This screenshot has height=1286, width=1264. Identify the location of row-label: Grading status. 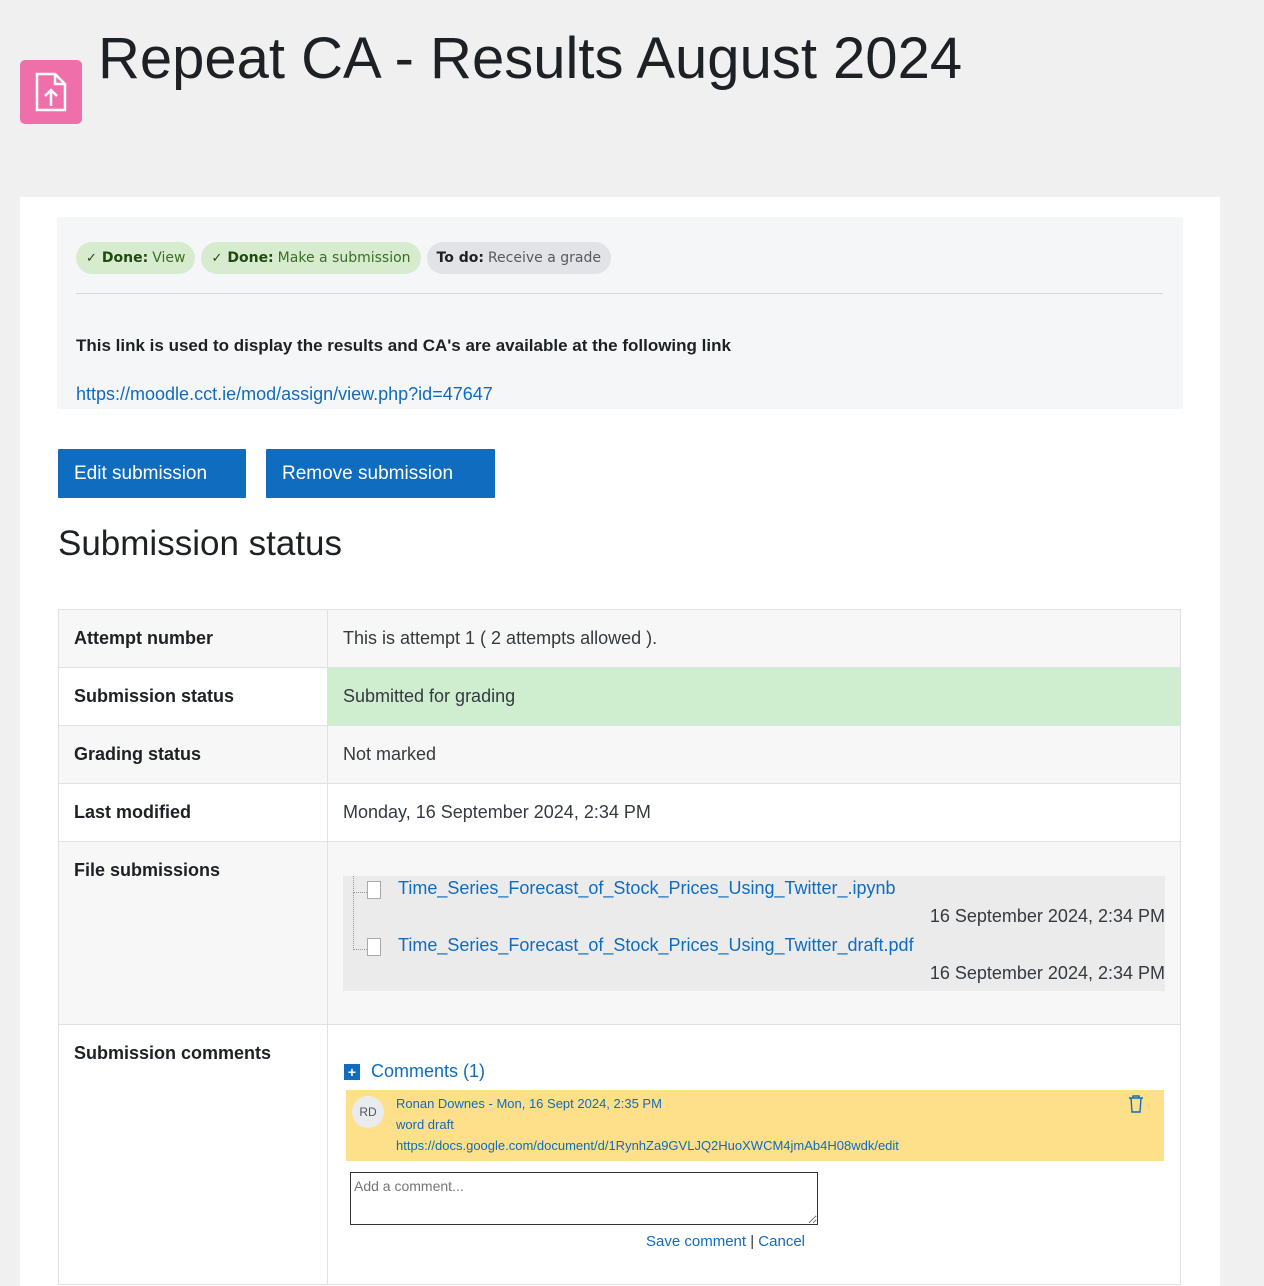
(193, 754).